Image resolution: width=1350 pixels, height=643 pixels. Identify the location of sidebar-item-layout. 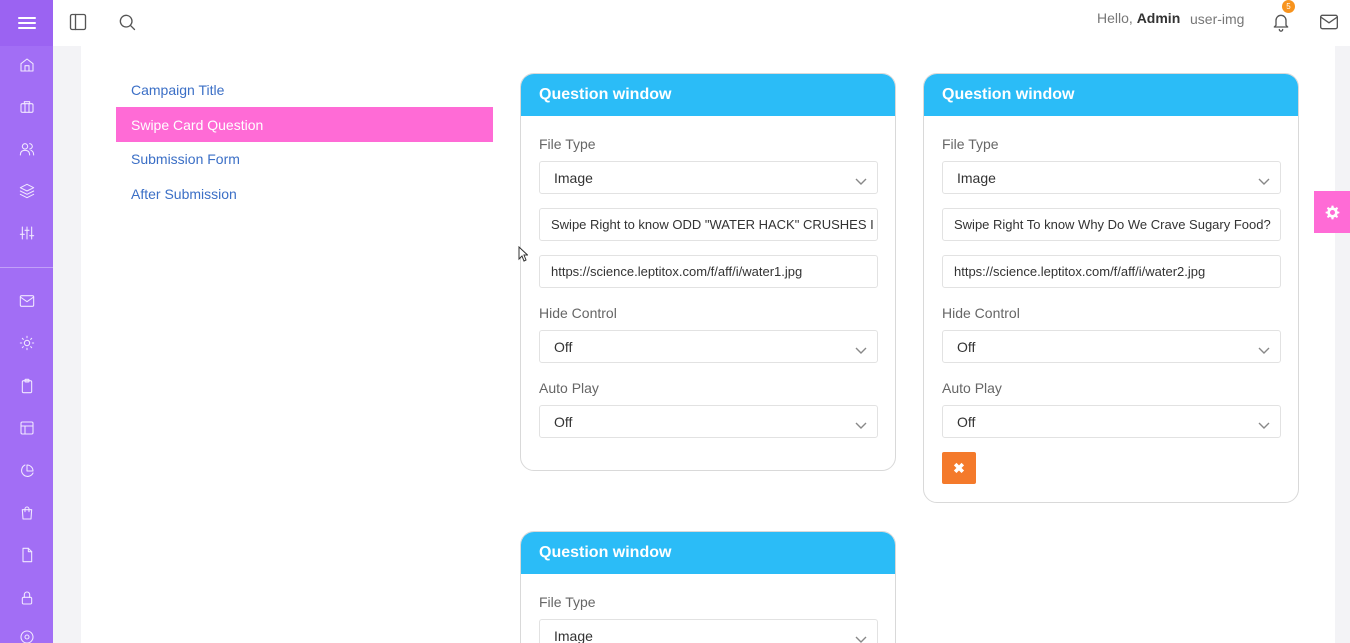
(26, 428).